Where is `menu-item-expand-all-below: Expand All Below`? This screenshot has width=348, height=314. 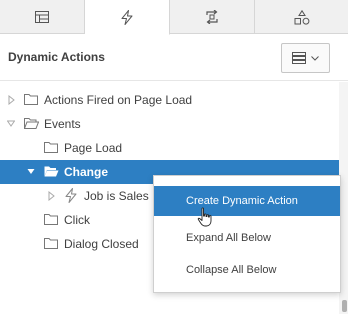 menu-item-expand-all-below: Expand All Below is located at coordinates (247, 238).